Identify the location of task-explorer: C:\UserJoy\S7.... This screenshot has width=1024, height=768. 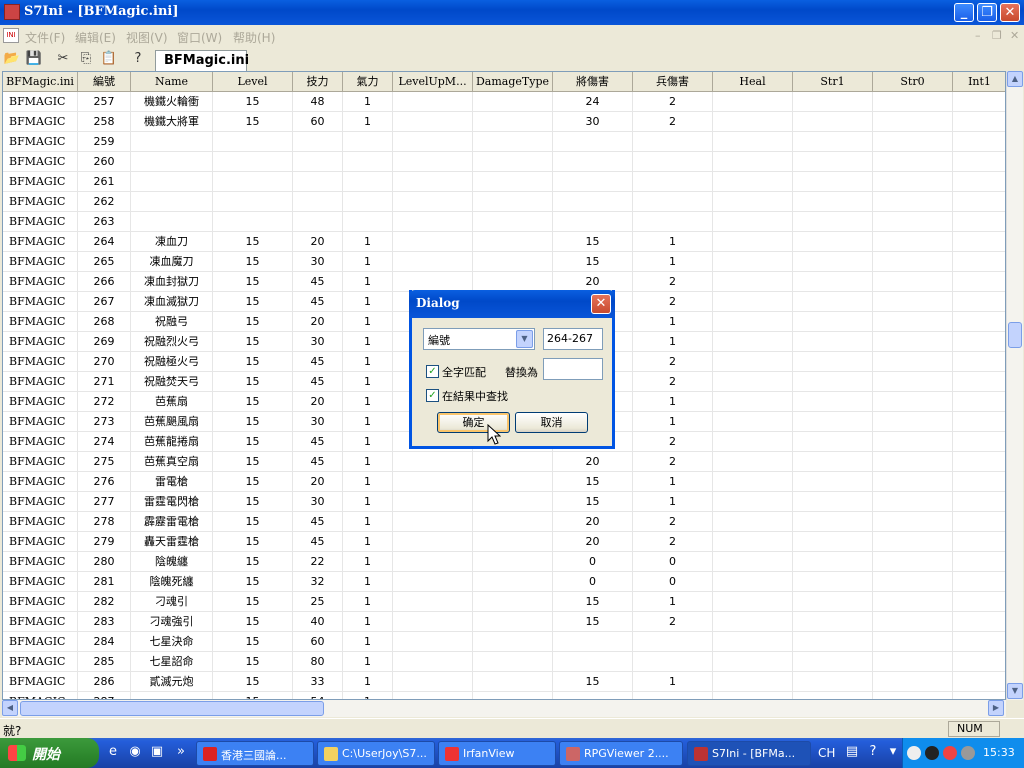
(376, 753).